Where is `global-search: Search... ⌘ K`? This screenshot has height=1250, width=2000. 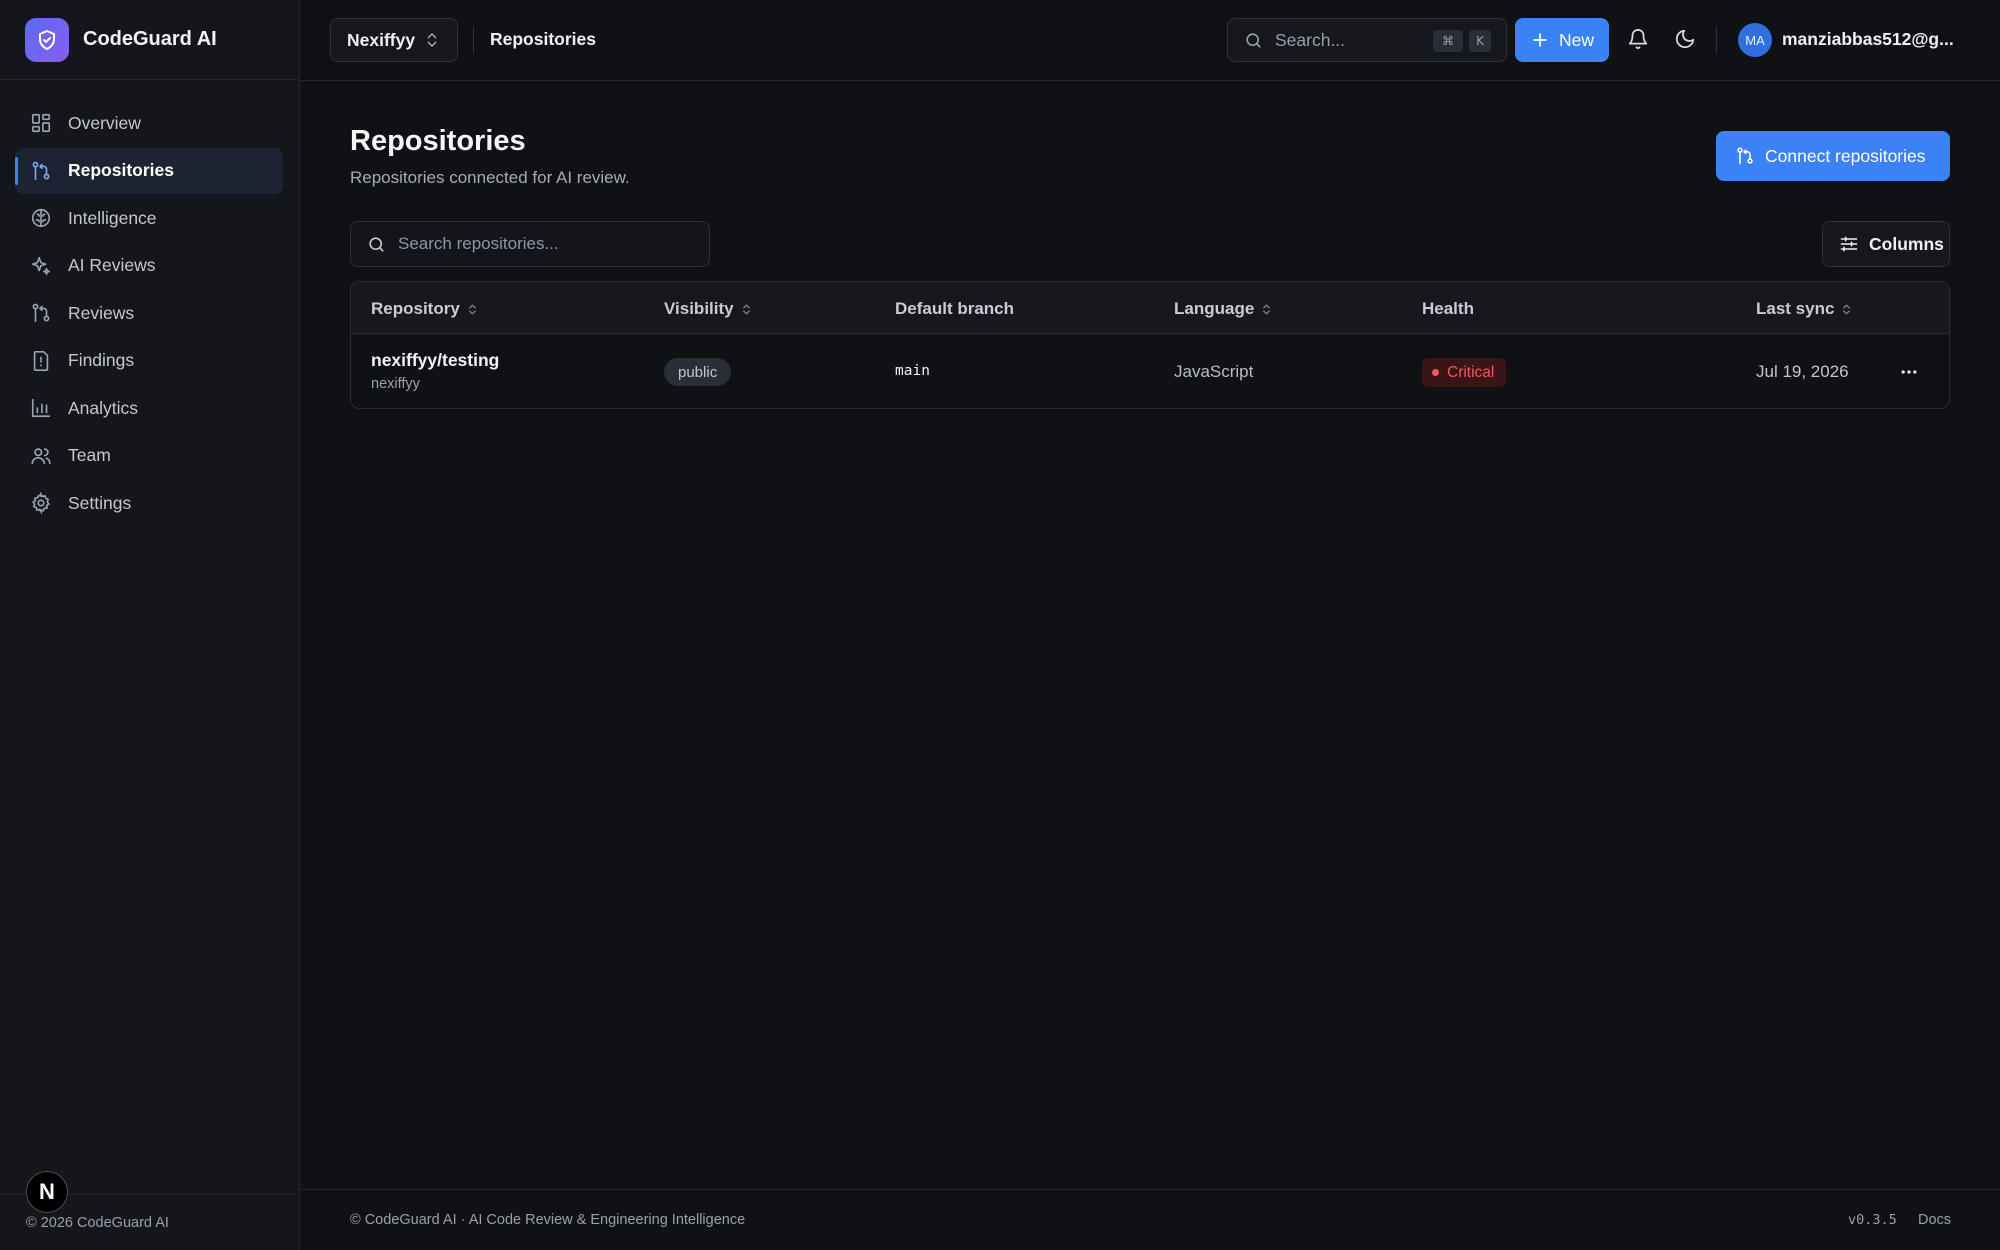
global-search: Search... ⌘ K is located at coordinates (1367, 40).